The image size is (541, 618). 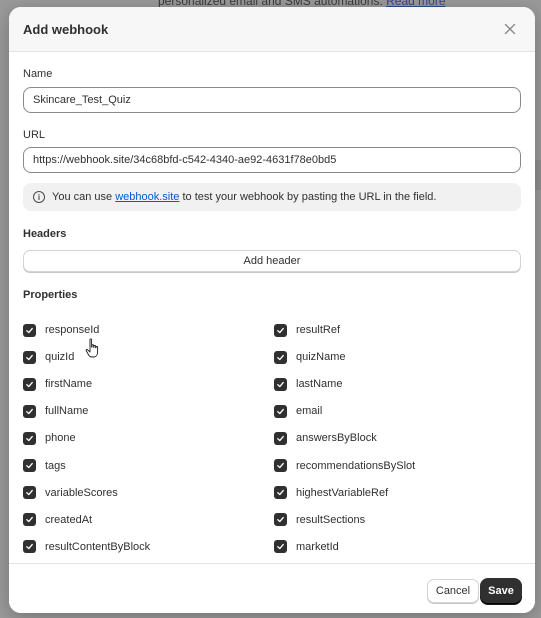 I want to click on property-label: resultRef, so click(x=318, y=330).